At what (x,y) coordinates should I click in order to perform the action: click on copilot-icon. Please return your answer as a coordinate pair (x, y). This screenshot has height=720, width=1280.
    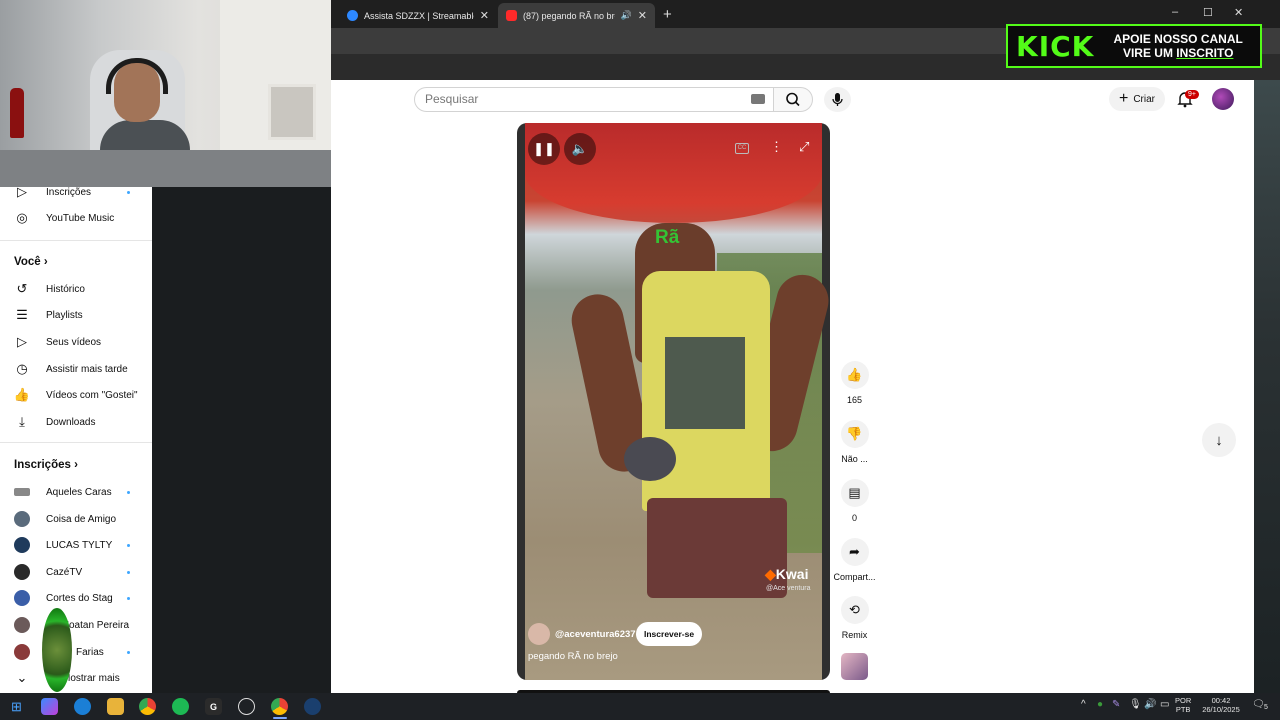
    Looking at the image, I should click on (49, 706).